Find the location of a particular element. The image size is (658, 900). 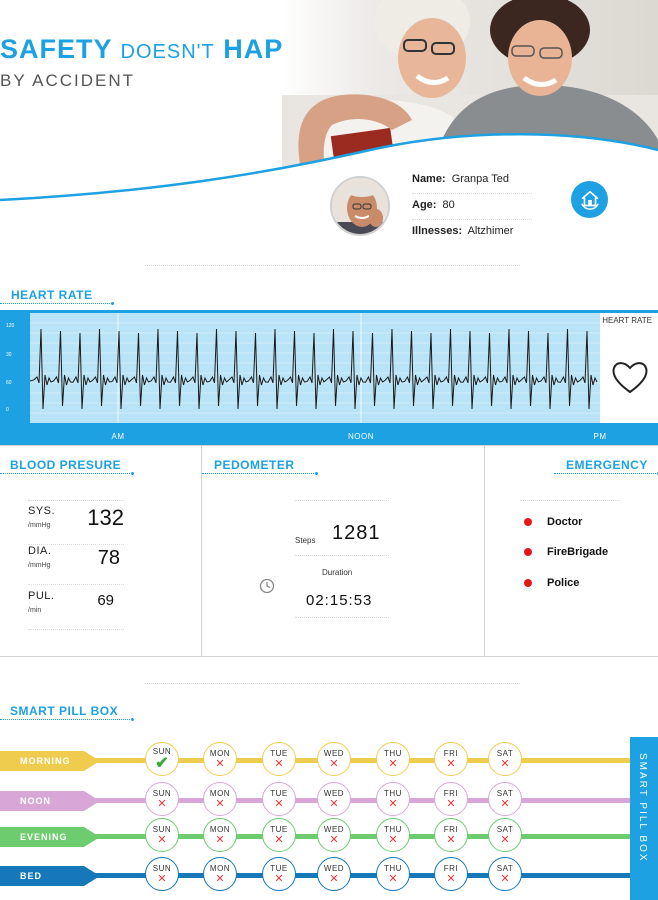

bp-pulse-row: PUL. /min 69 is located at coordinates (76, 610).